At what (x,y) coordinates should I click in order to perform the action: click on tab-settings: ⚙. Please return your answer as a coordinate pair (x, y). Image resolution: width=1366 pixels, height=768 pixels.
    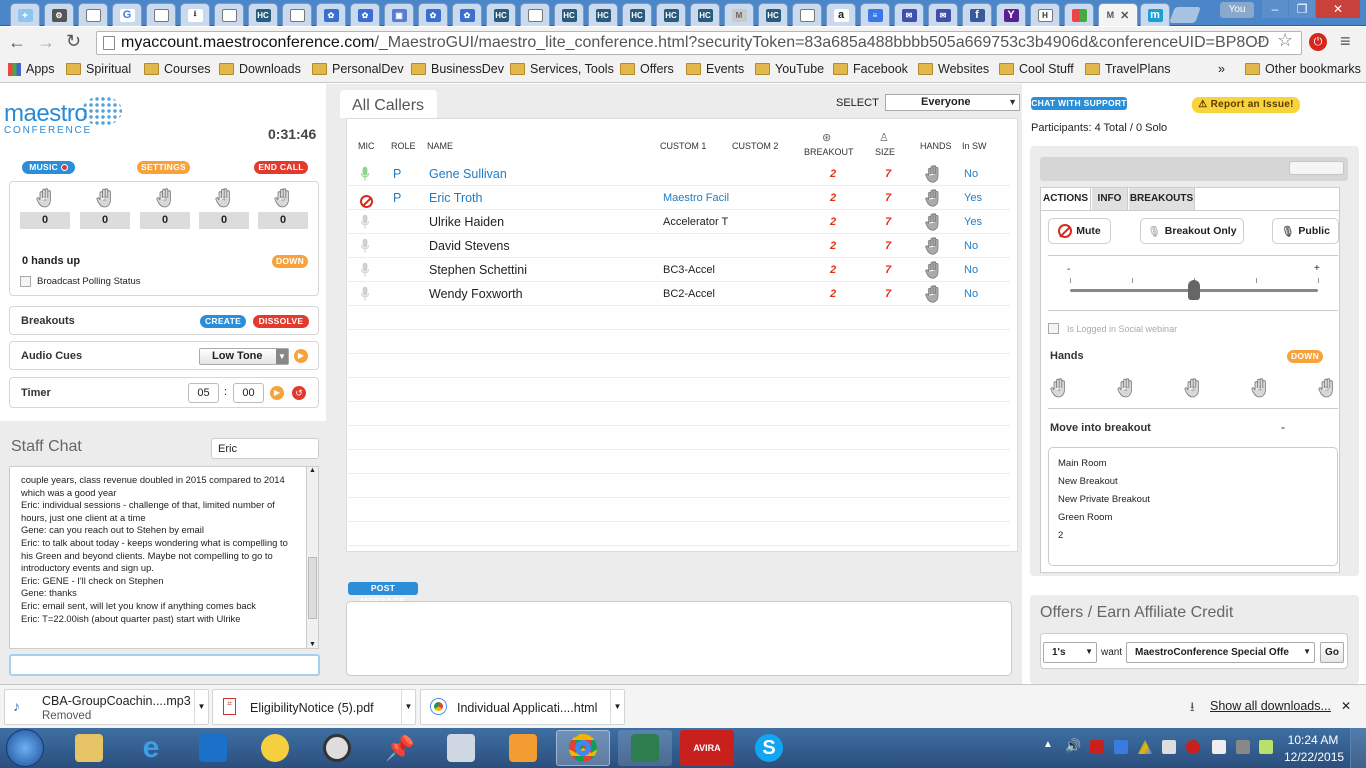
    Looking at the image, I should click on (59, 14).